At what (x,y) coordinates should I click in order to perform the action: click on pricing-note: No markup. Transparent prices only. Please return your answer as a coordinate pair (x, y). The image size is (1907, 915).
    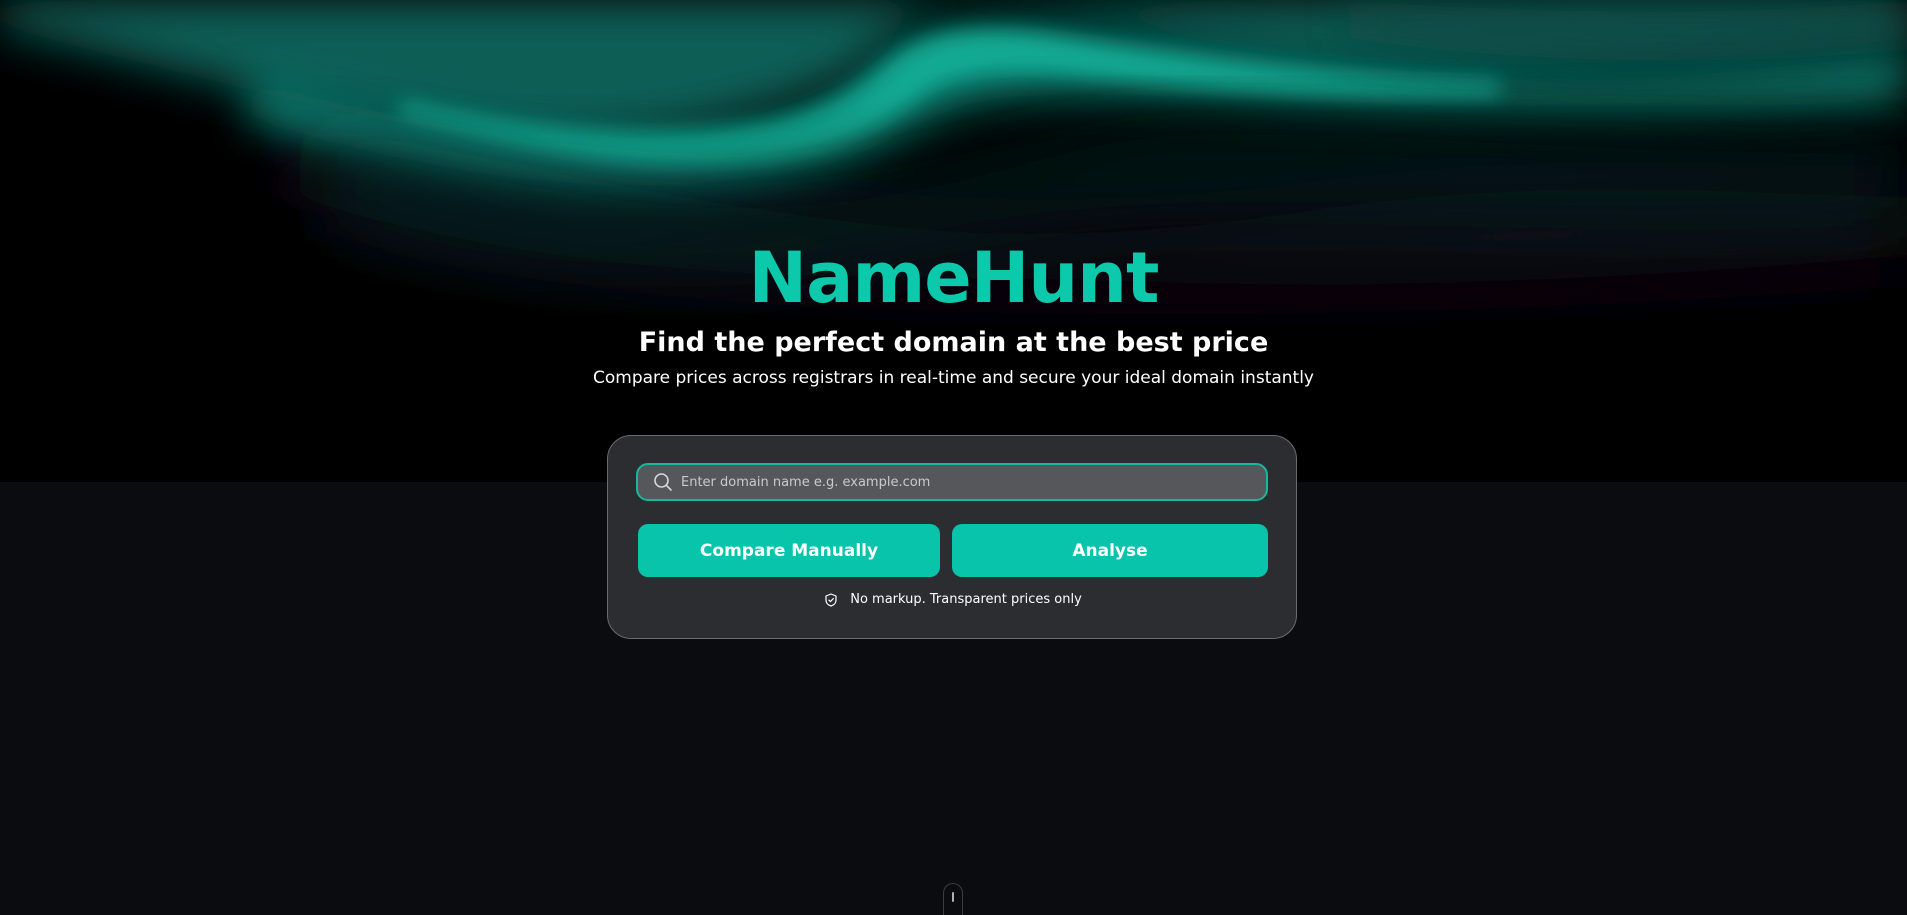
    Looking at the image, I should click on (953, 599).